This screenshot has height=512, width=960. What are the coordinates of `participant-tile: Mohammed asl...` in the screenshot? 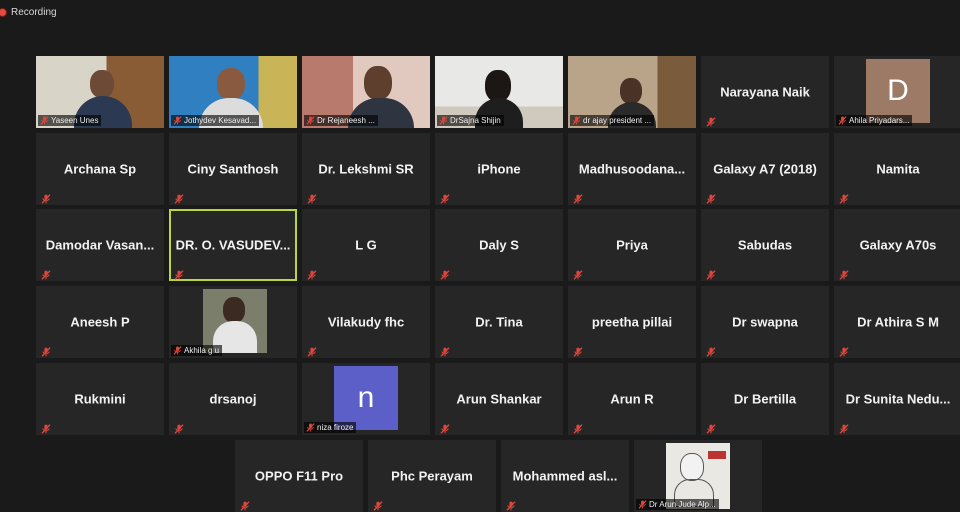 It's located at (565, 476).